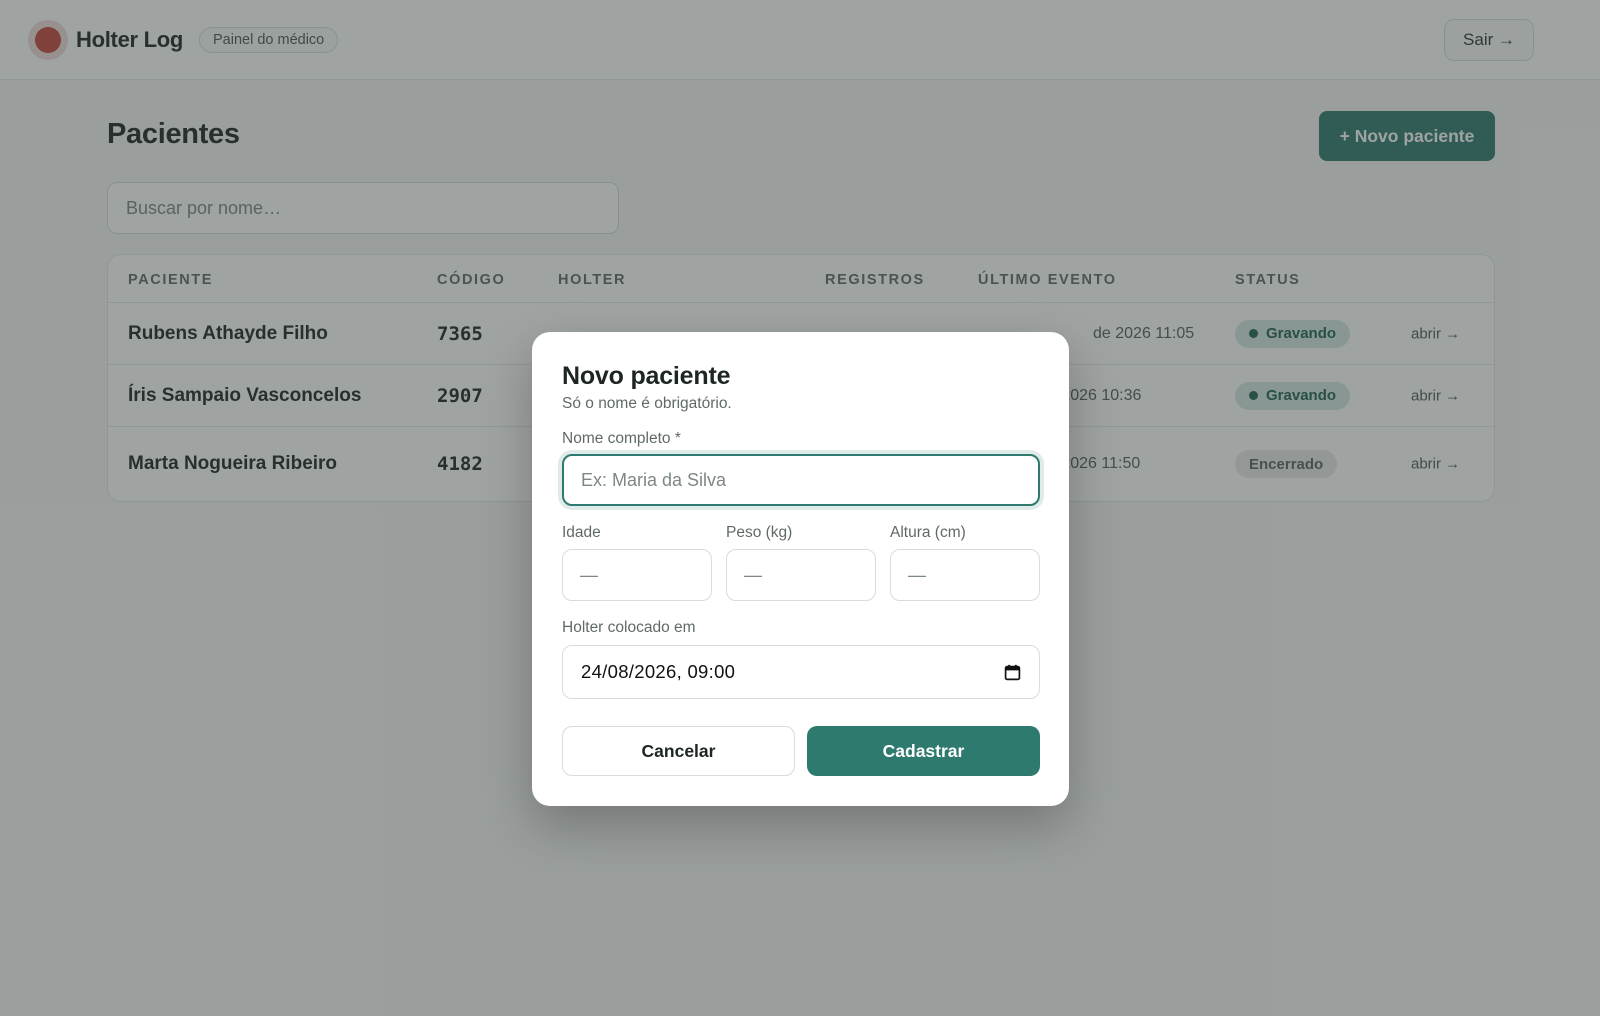  I want to click on height-input, so click(965, 575).